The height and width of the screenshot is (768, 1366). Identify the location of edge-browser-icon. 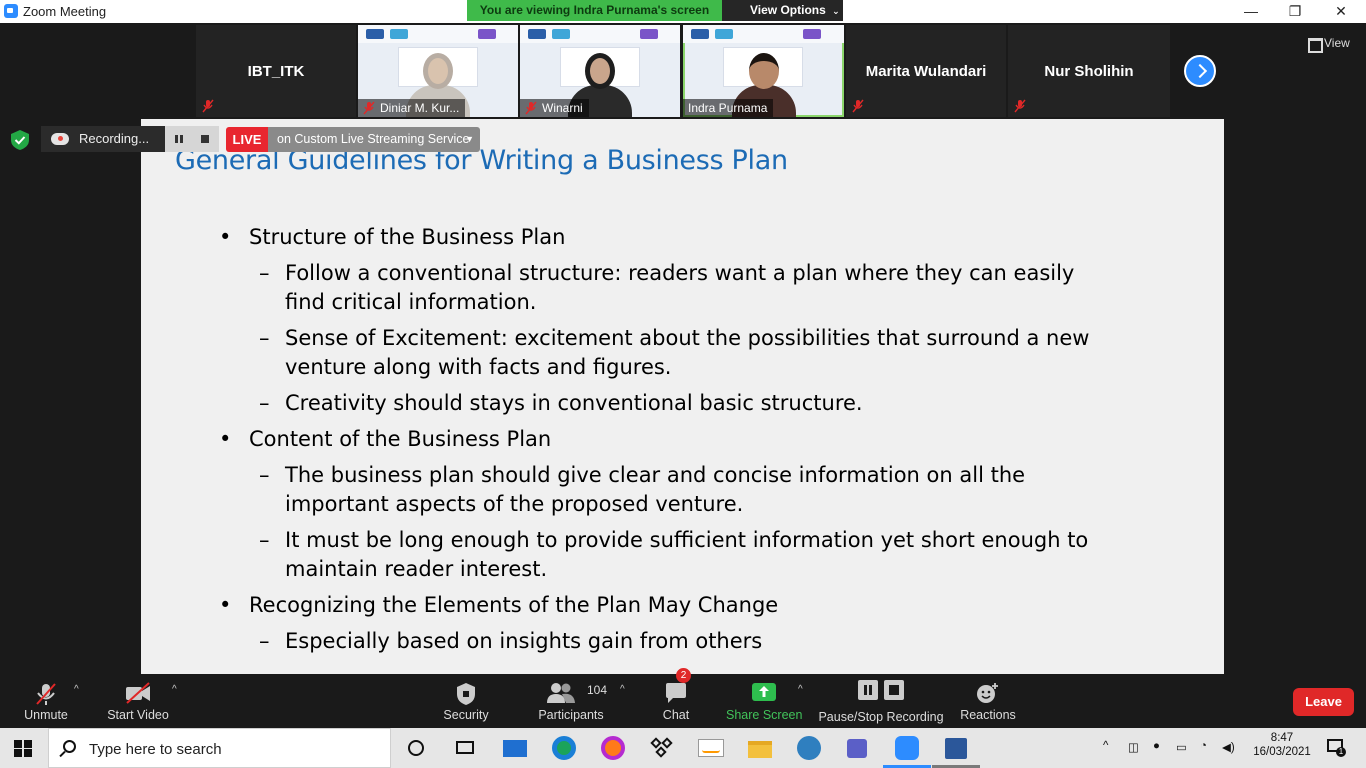
(564, 748).